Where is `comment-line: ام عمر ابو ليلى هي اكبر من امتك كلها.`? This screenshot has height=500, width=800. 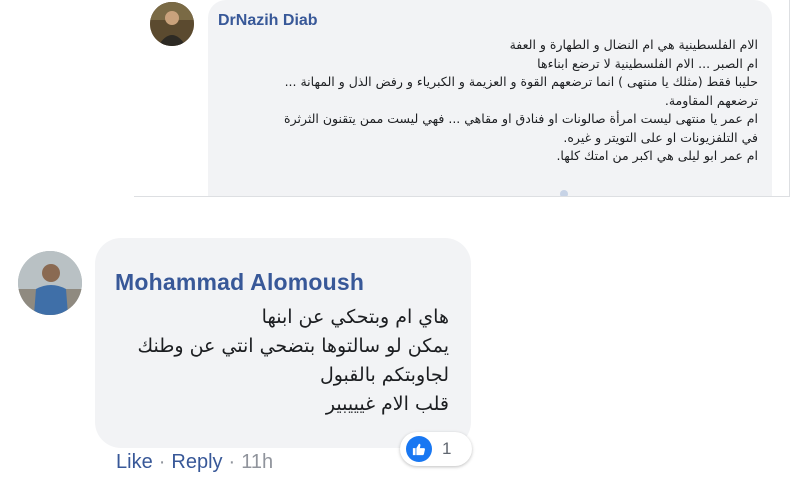
comment-line: ام عمر ابو ليلى هي اكبر من امتك كلها. is located at coordinates (657, 155).